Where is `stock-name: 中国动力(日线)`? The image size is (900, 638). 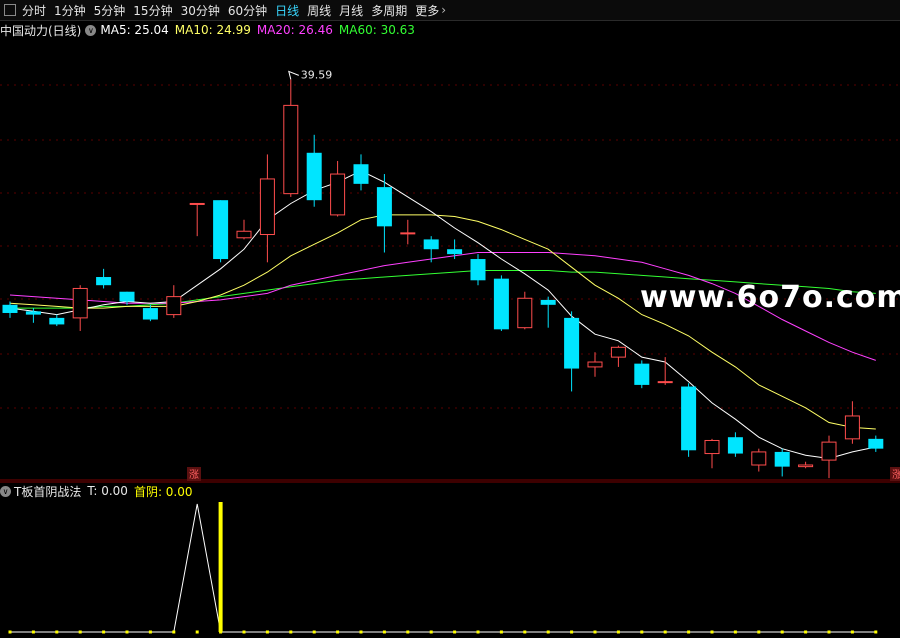
stock-name: 中国动力(日线) is located at coordinates (41, 30).